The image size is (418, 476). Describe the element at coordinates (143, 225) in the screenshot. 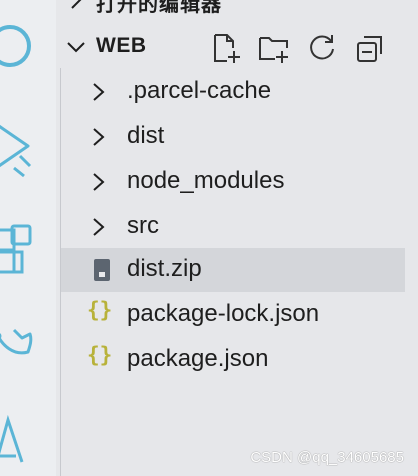

I see `tree-item-label: src` at that location.